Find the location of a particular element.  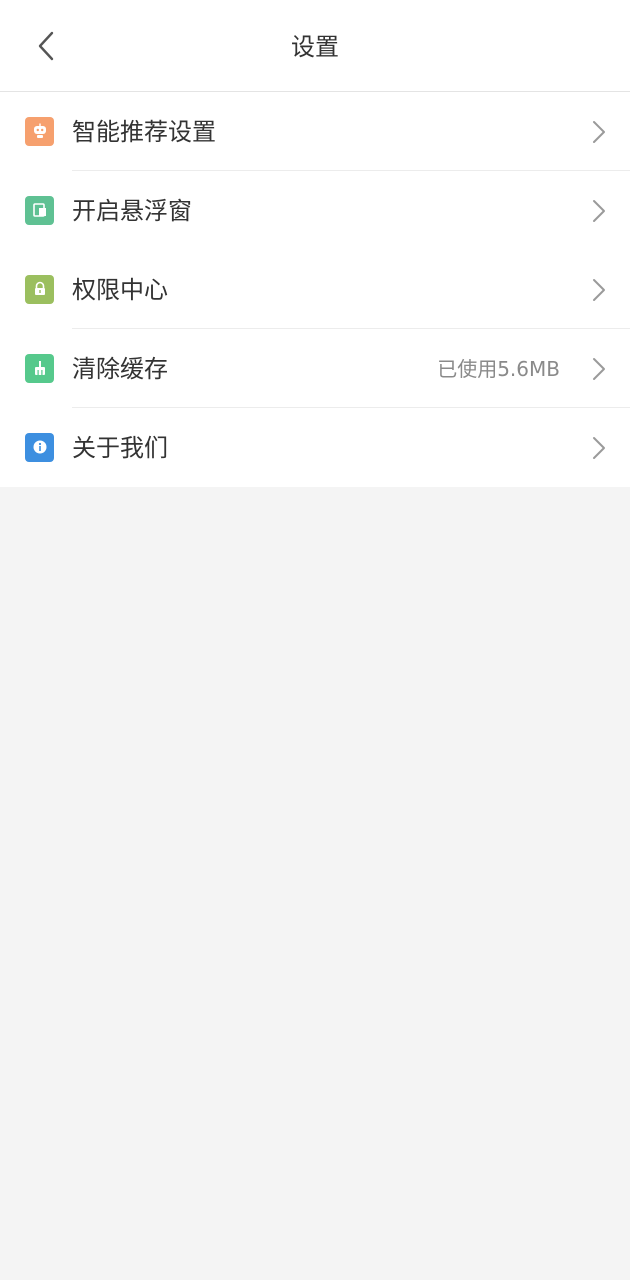

lock-icon is located at coordinates (39, 289).